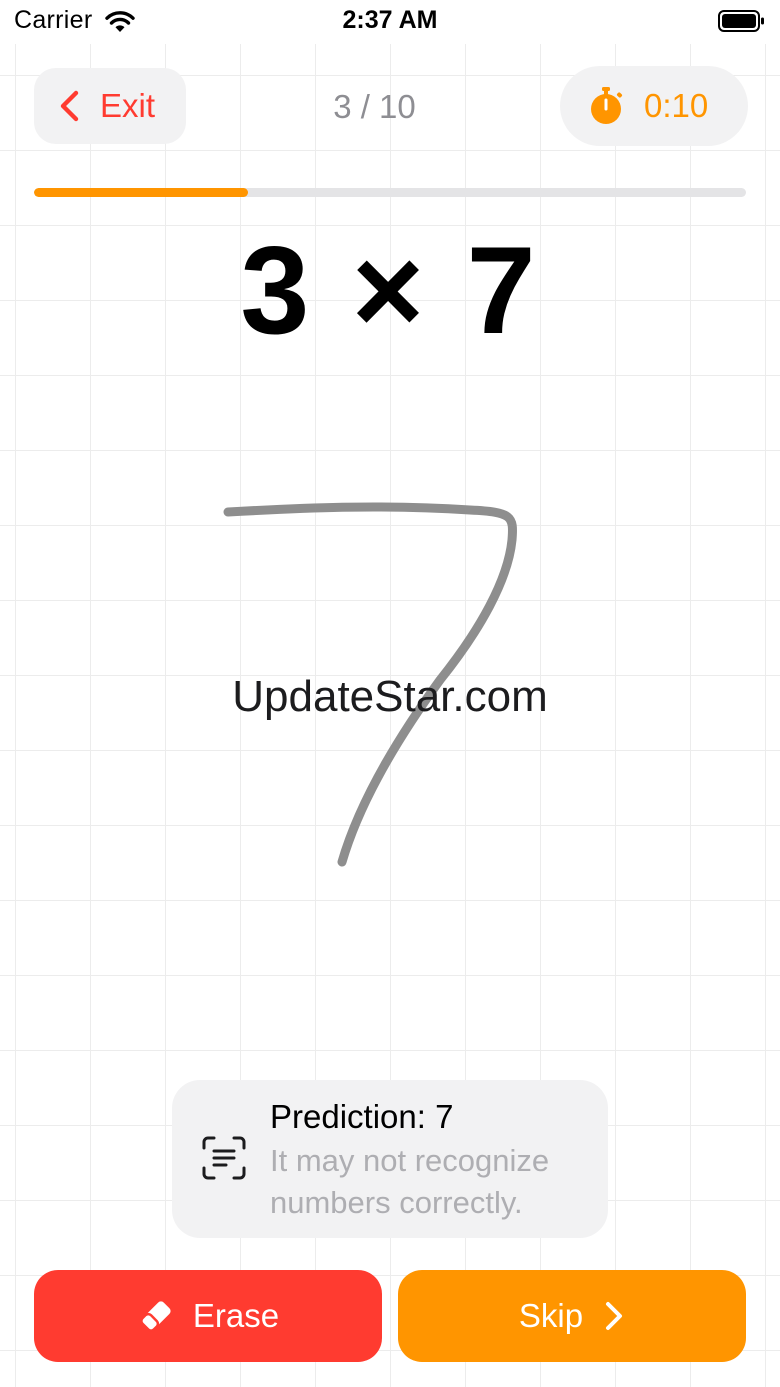 The image size is (780, 1387). What do you see at coordinates (551, 1315) in the screenshot?
I see `skip-label: Skip` at bounding box center [551, 1315].